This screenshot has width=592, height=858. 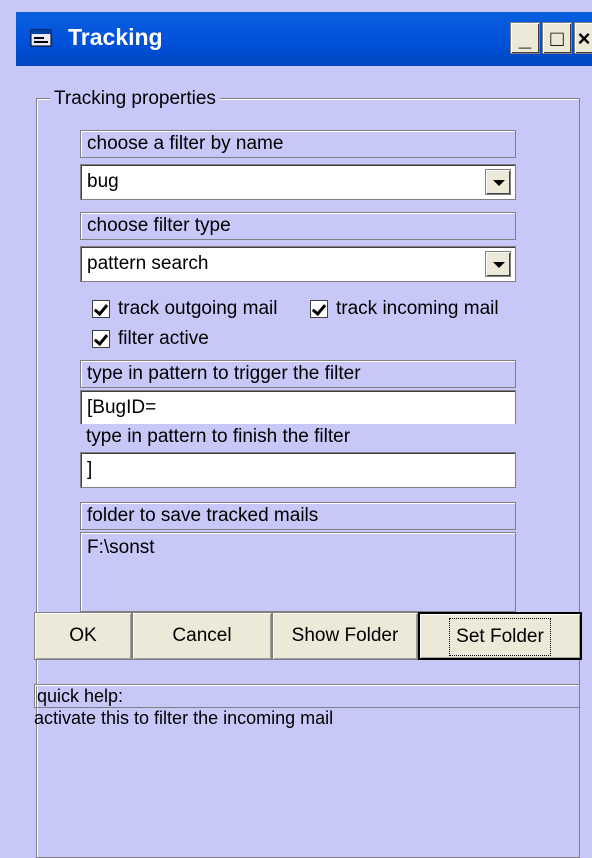 What do you see at coordinates (298, 182) in the screenshot?
I see `filter-name-select: bug` at bounding box center [298, 182].